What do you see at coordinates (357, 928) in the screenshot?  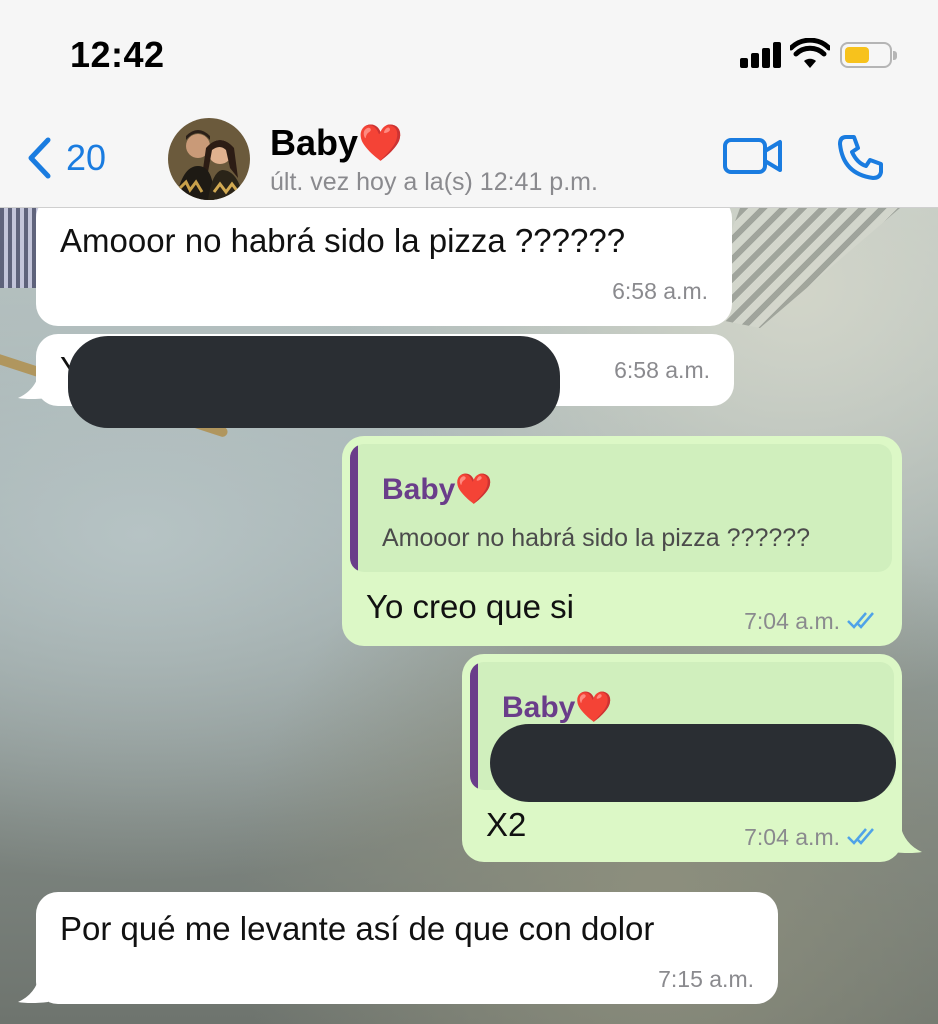 I see `message-text: Por qué me levante así de que con dolor` at bounding box center [357, 928].